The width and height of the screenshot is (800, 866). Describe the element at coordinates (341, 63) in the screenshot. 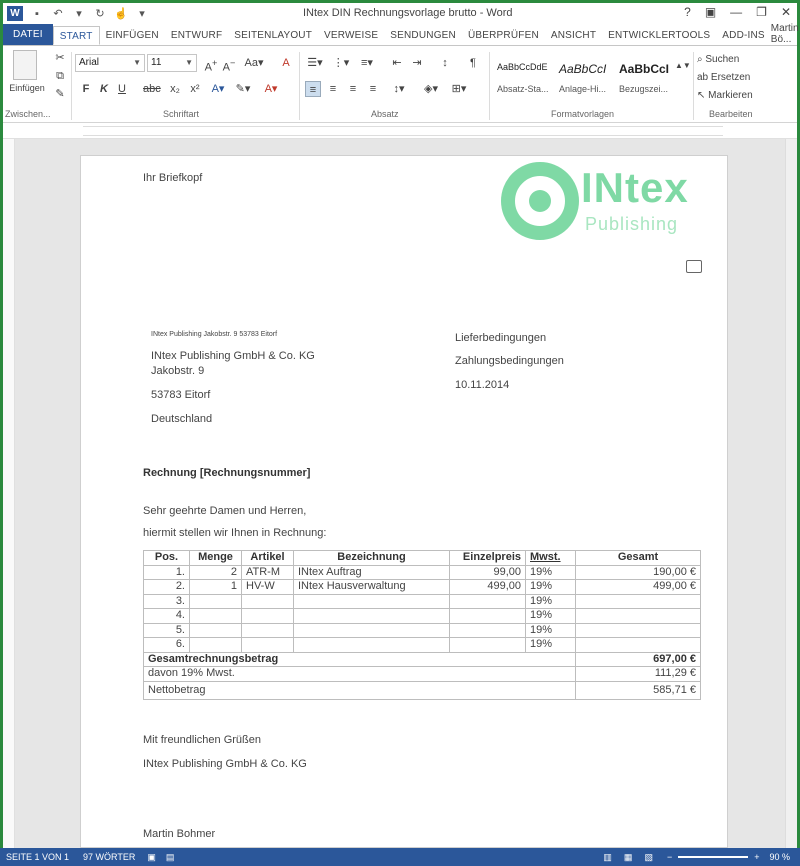

I see `numbering-icon: ⋮▾` at that location.